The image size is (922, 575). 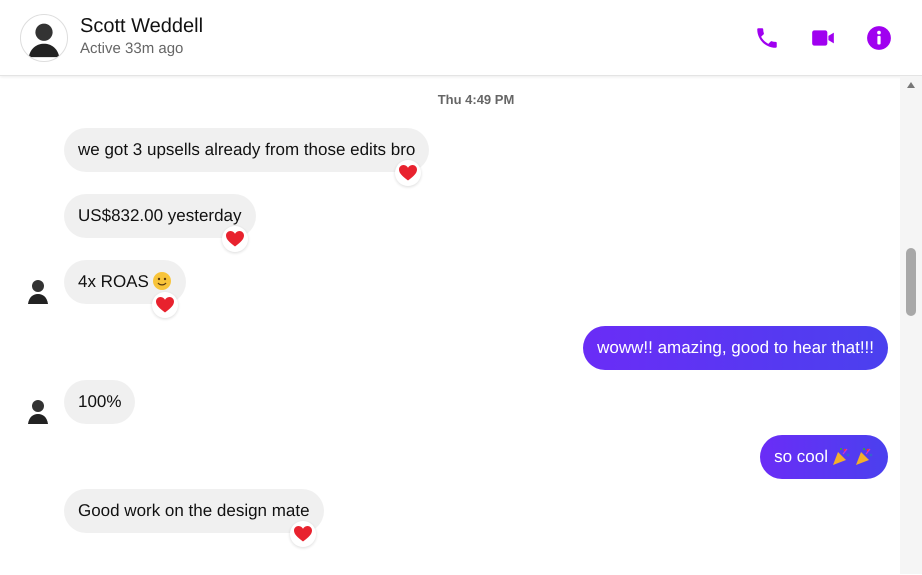 What do you see at coordinates (132, 49) in the screenshot?
I see `active-status: Active 33m ago` at bounding box center [132, 49].